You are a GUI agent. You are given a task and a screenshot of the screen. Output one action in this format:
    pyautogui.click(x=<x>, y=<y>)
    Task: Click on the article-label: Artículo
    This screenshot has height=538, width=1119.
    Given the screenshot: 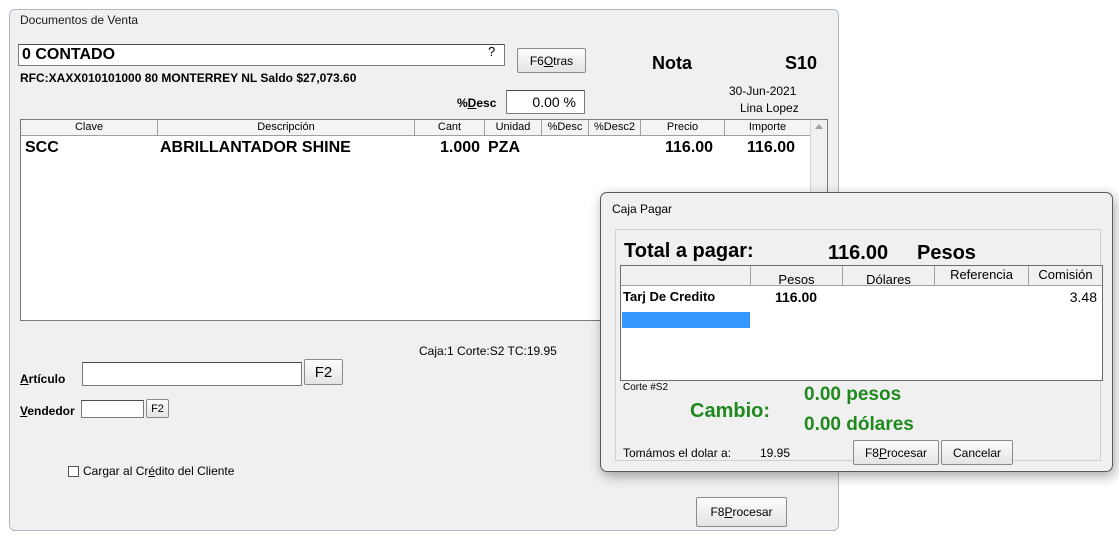 What is the action you would take?
    pyautogui.click(x=43, y=379)
    